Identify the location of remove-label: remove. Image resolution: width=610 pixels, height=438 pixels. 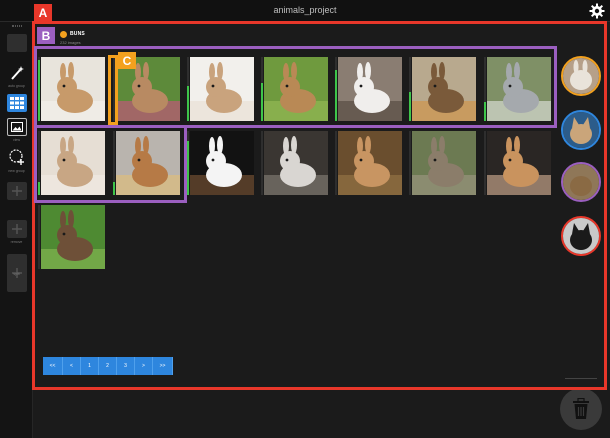
(16, 242).